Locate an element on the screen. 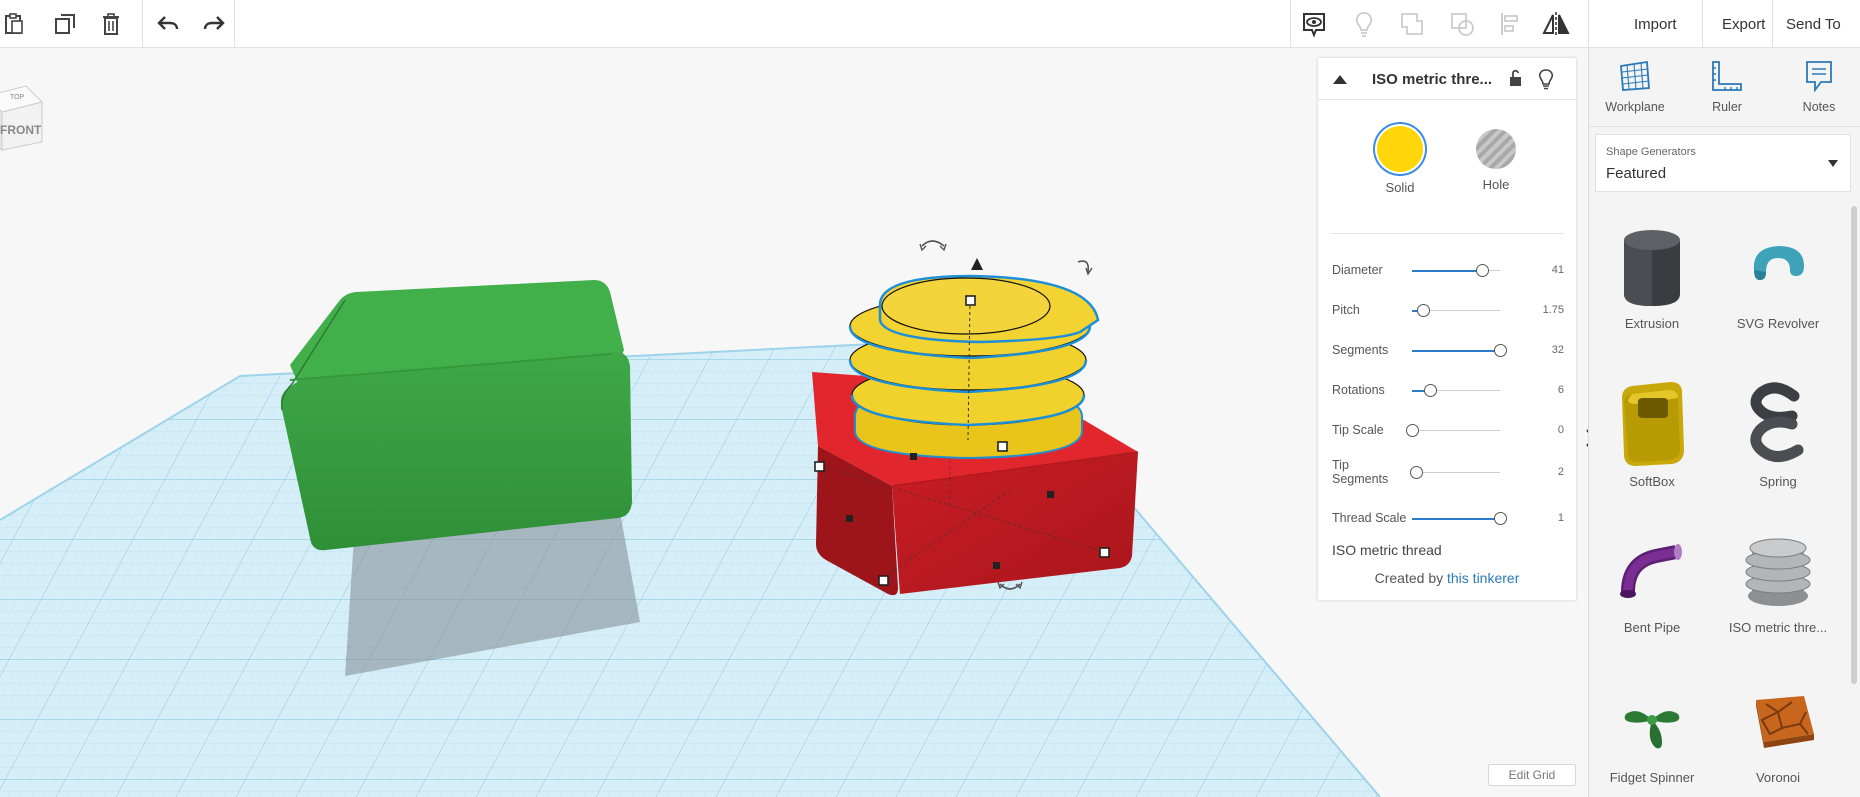 The image size is (1860, 797). copy-button is located at coordinates (16, 24).